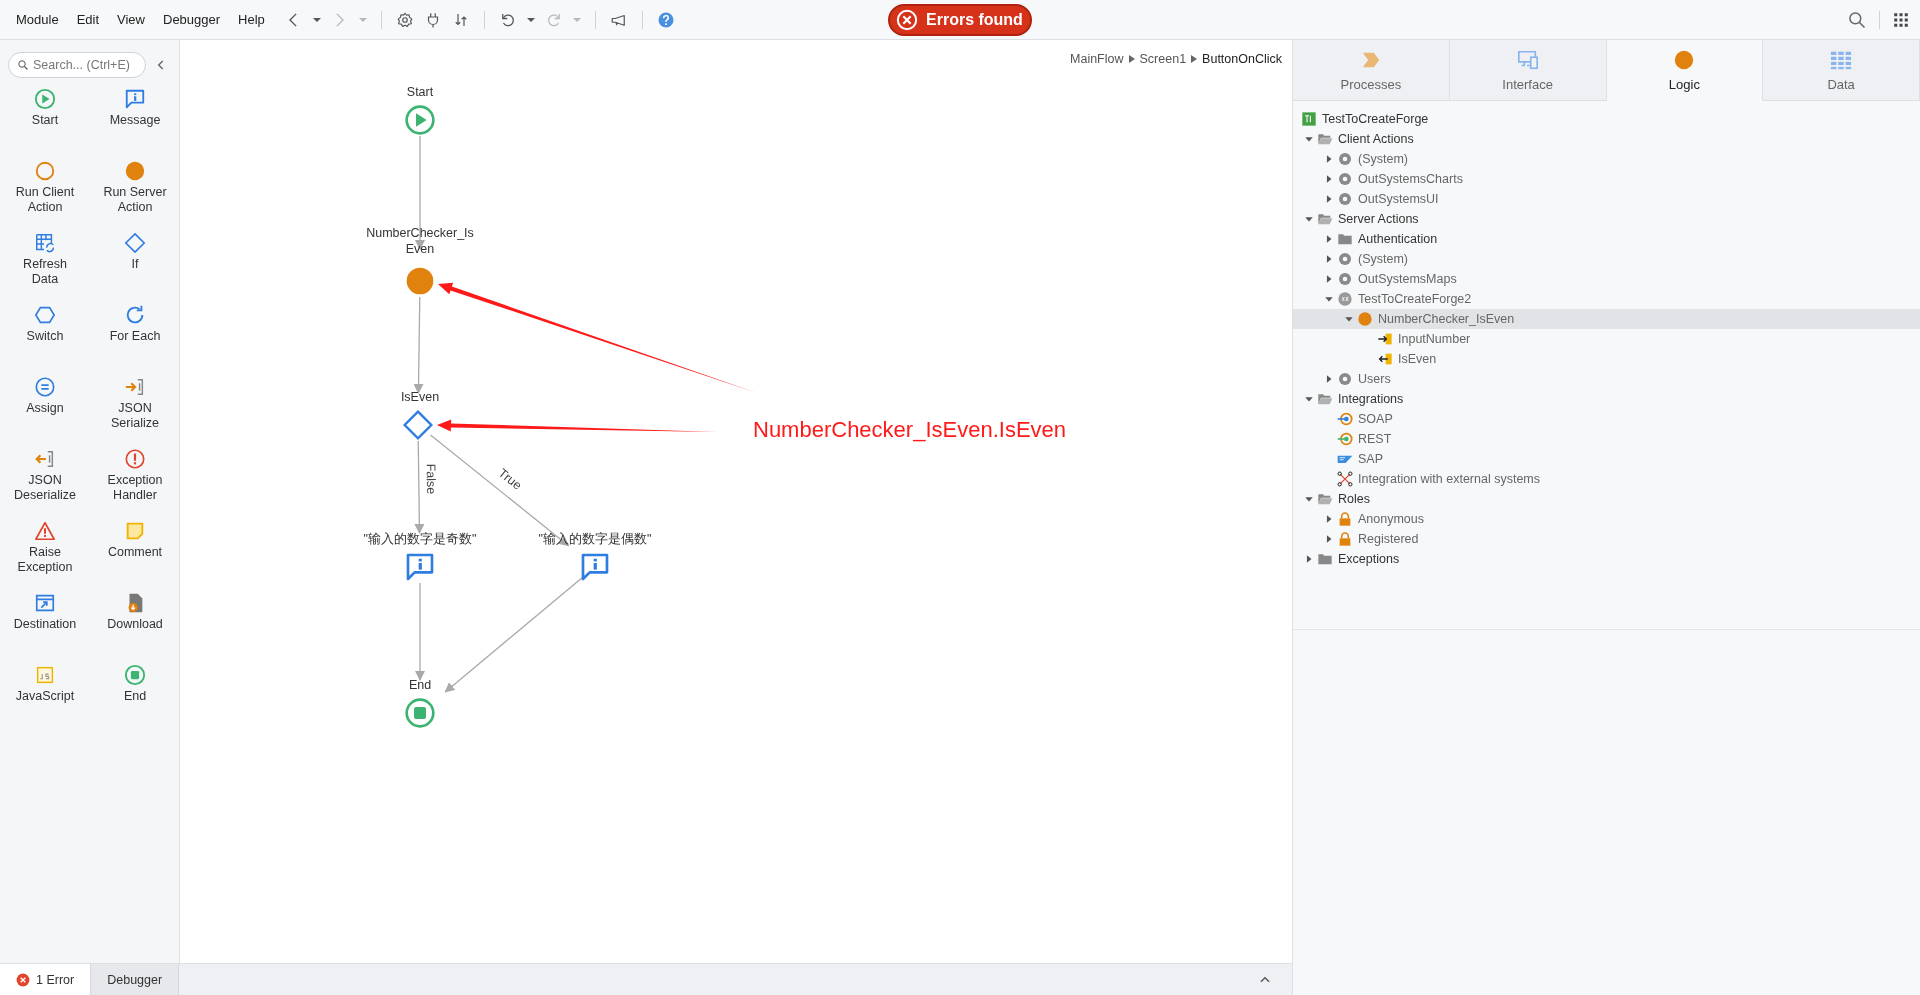 The image size is (1920, 995). What do you see at coordinates (1606, 499) in the screenshot?
I see `tree-item: Roles` at bounding box center [1606, 499].